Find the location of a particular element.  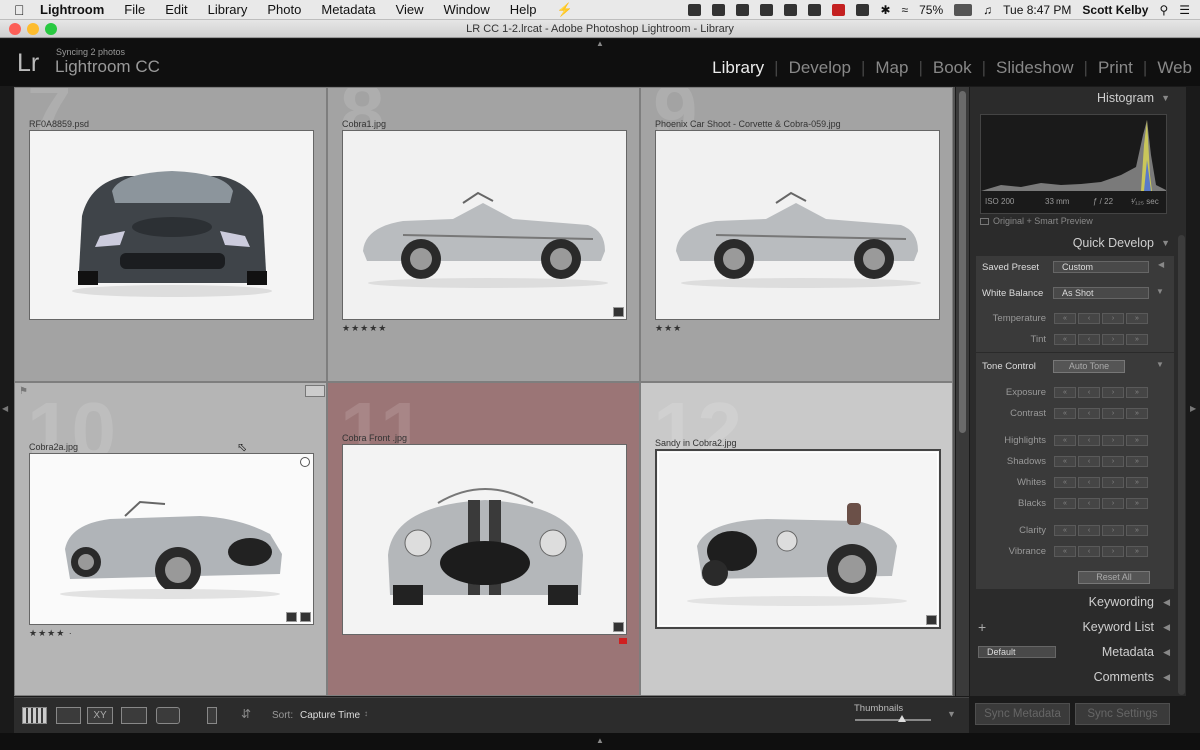

temperature-stepper: «‹ ›» is located at coordinates (1102, 318).